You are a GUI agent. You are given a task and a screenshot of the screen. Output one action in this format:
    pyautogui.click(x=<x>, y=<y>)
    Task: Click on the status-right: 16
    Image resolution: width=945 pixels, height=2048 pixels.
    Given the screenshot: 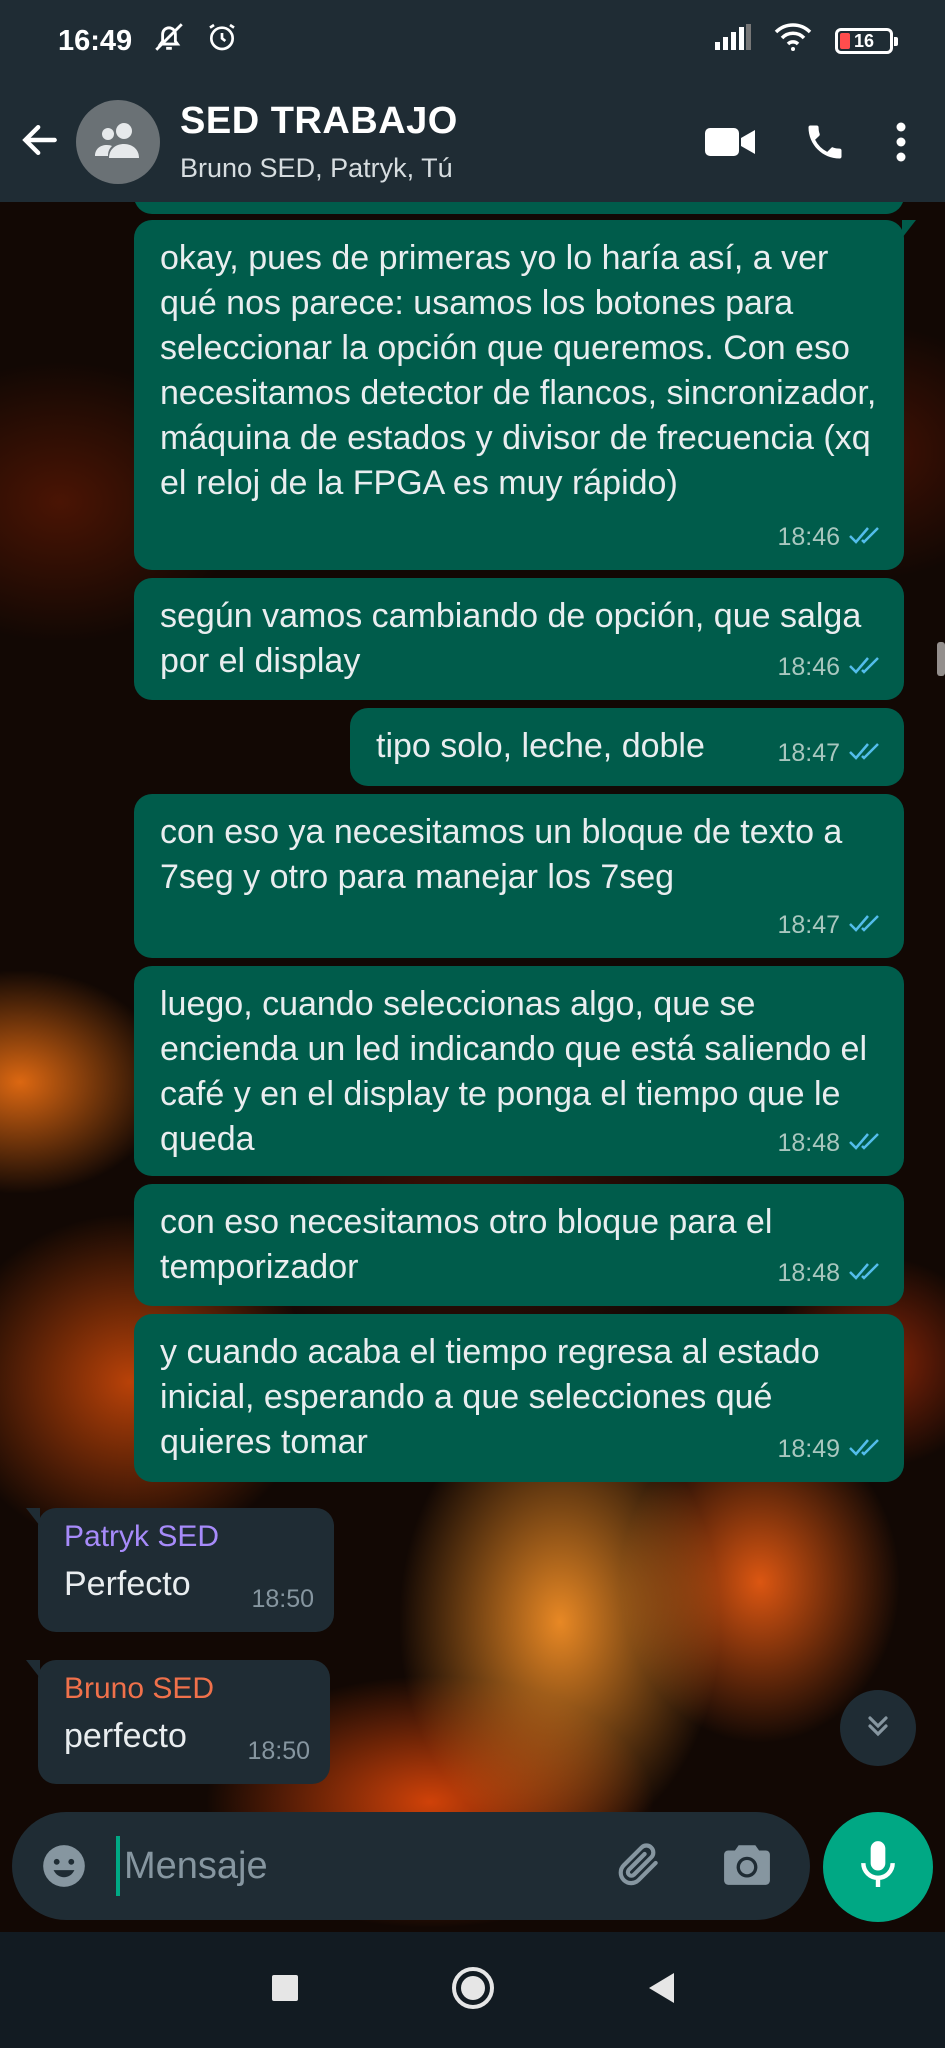 What is the action you would take?
    pyautogui.click(x=806, y=41)
    